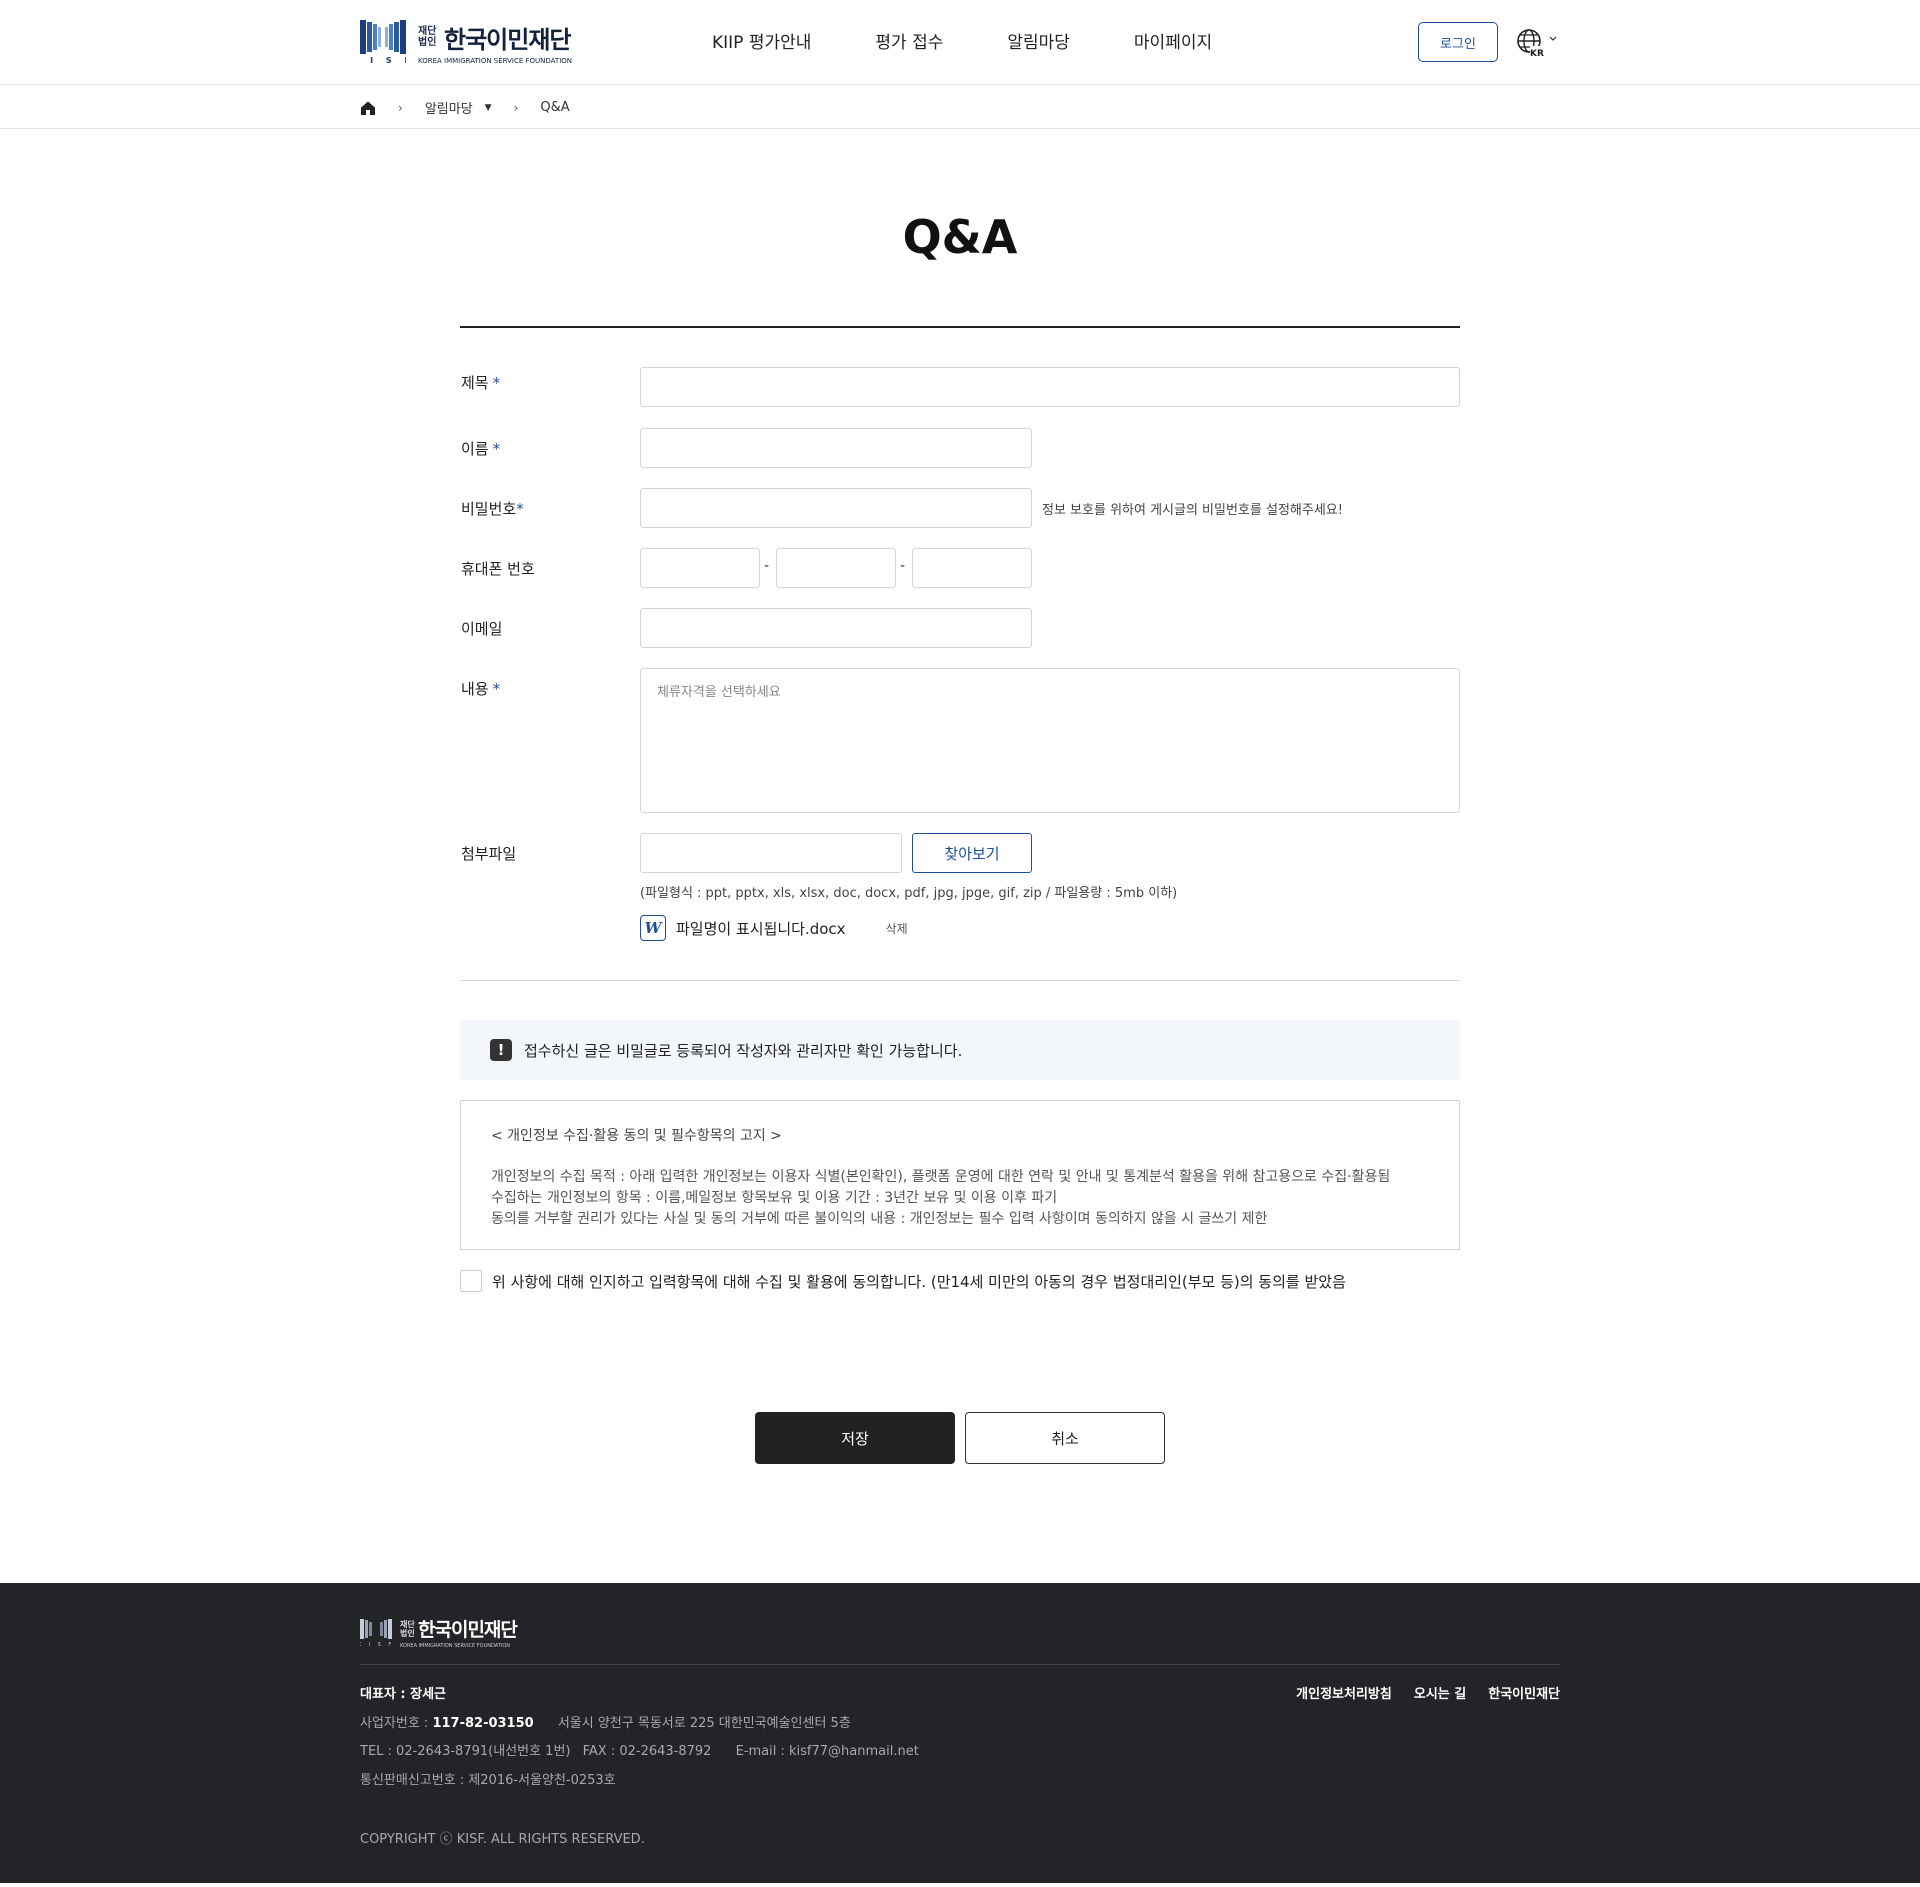  What do you see at coordinates (972, 853) in the screenshot?
I see `browse-button: 찾아보기` at bounding box center [972, 853].